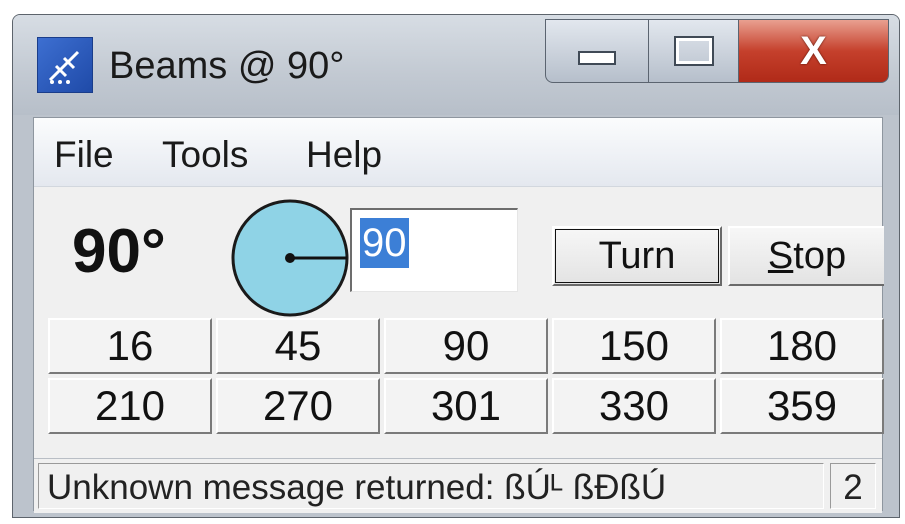 The image size is (905, 524). What do you see at coordinates (853, 486) in the screenshot?
I see `status-count: 2` at bounding box center [853, 486].